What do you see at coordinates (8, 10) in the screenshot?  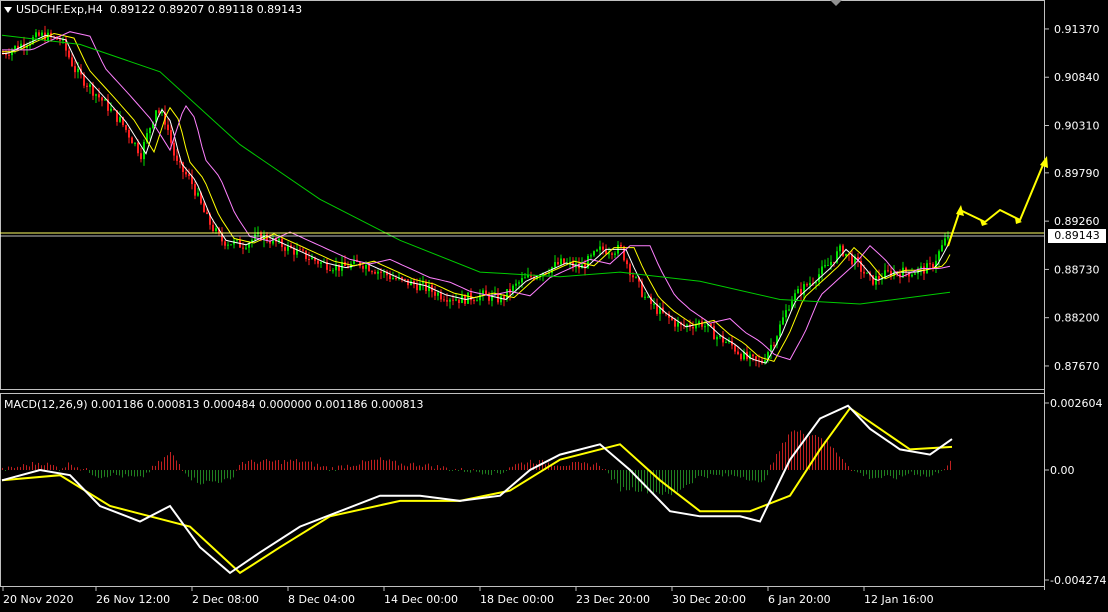 I see `dropdown-triangle-icon` at bounding box center [8, 10].